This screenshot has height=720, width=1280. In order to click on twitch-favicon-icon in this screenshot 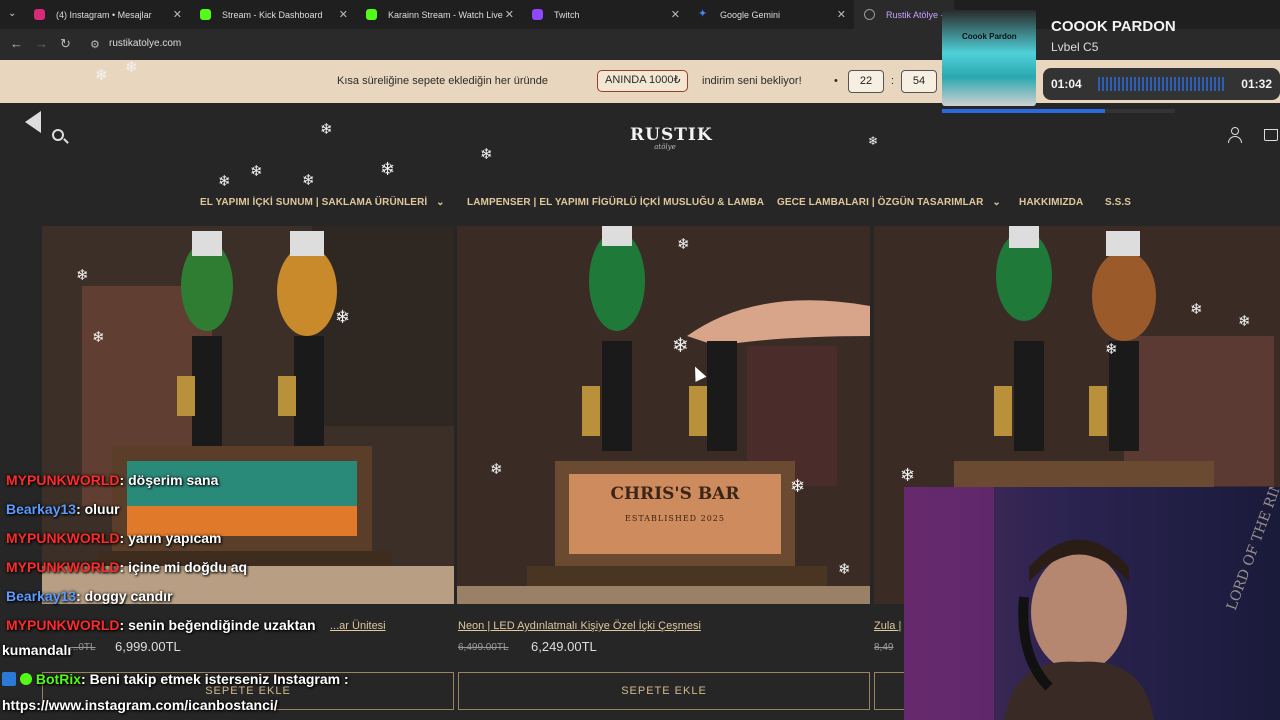, I will do `click(537, 14)`.